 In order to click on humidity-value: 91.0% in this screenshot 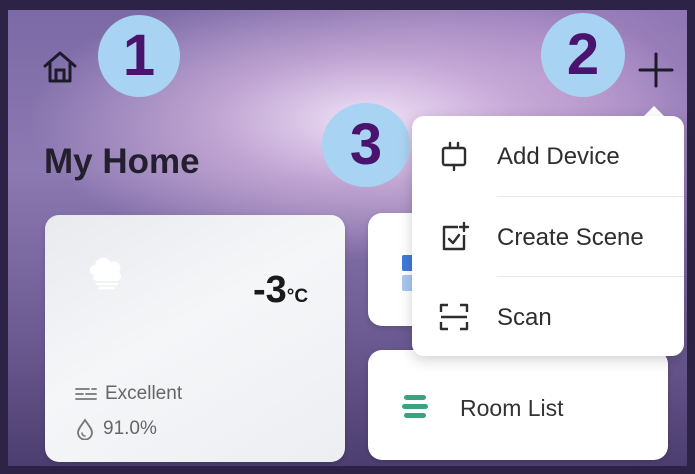, I will do `click(130, 428)`.